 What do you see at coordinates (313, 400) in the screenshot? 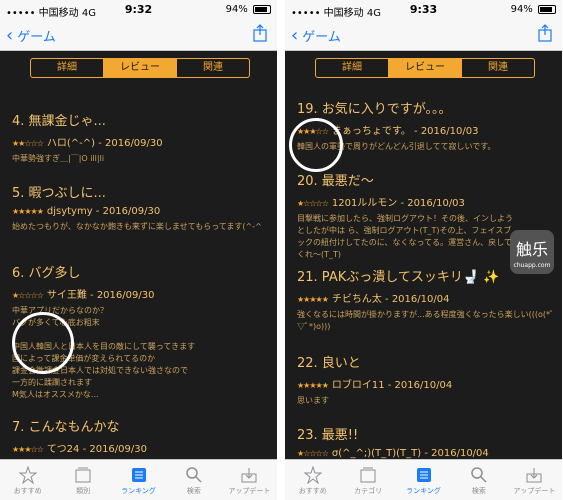
I see `review-body: 思います` at bounding box center [313, 400].